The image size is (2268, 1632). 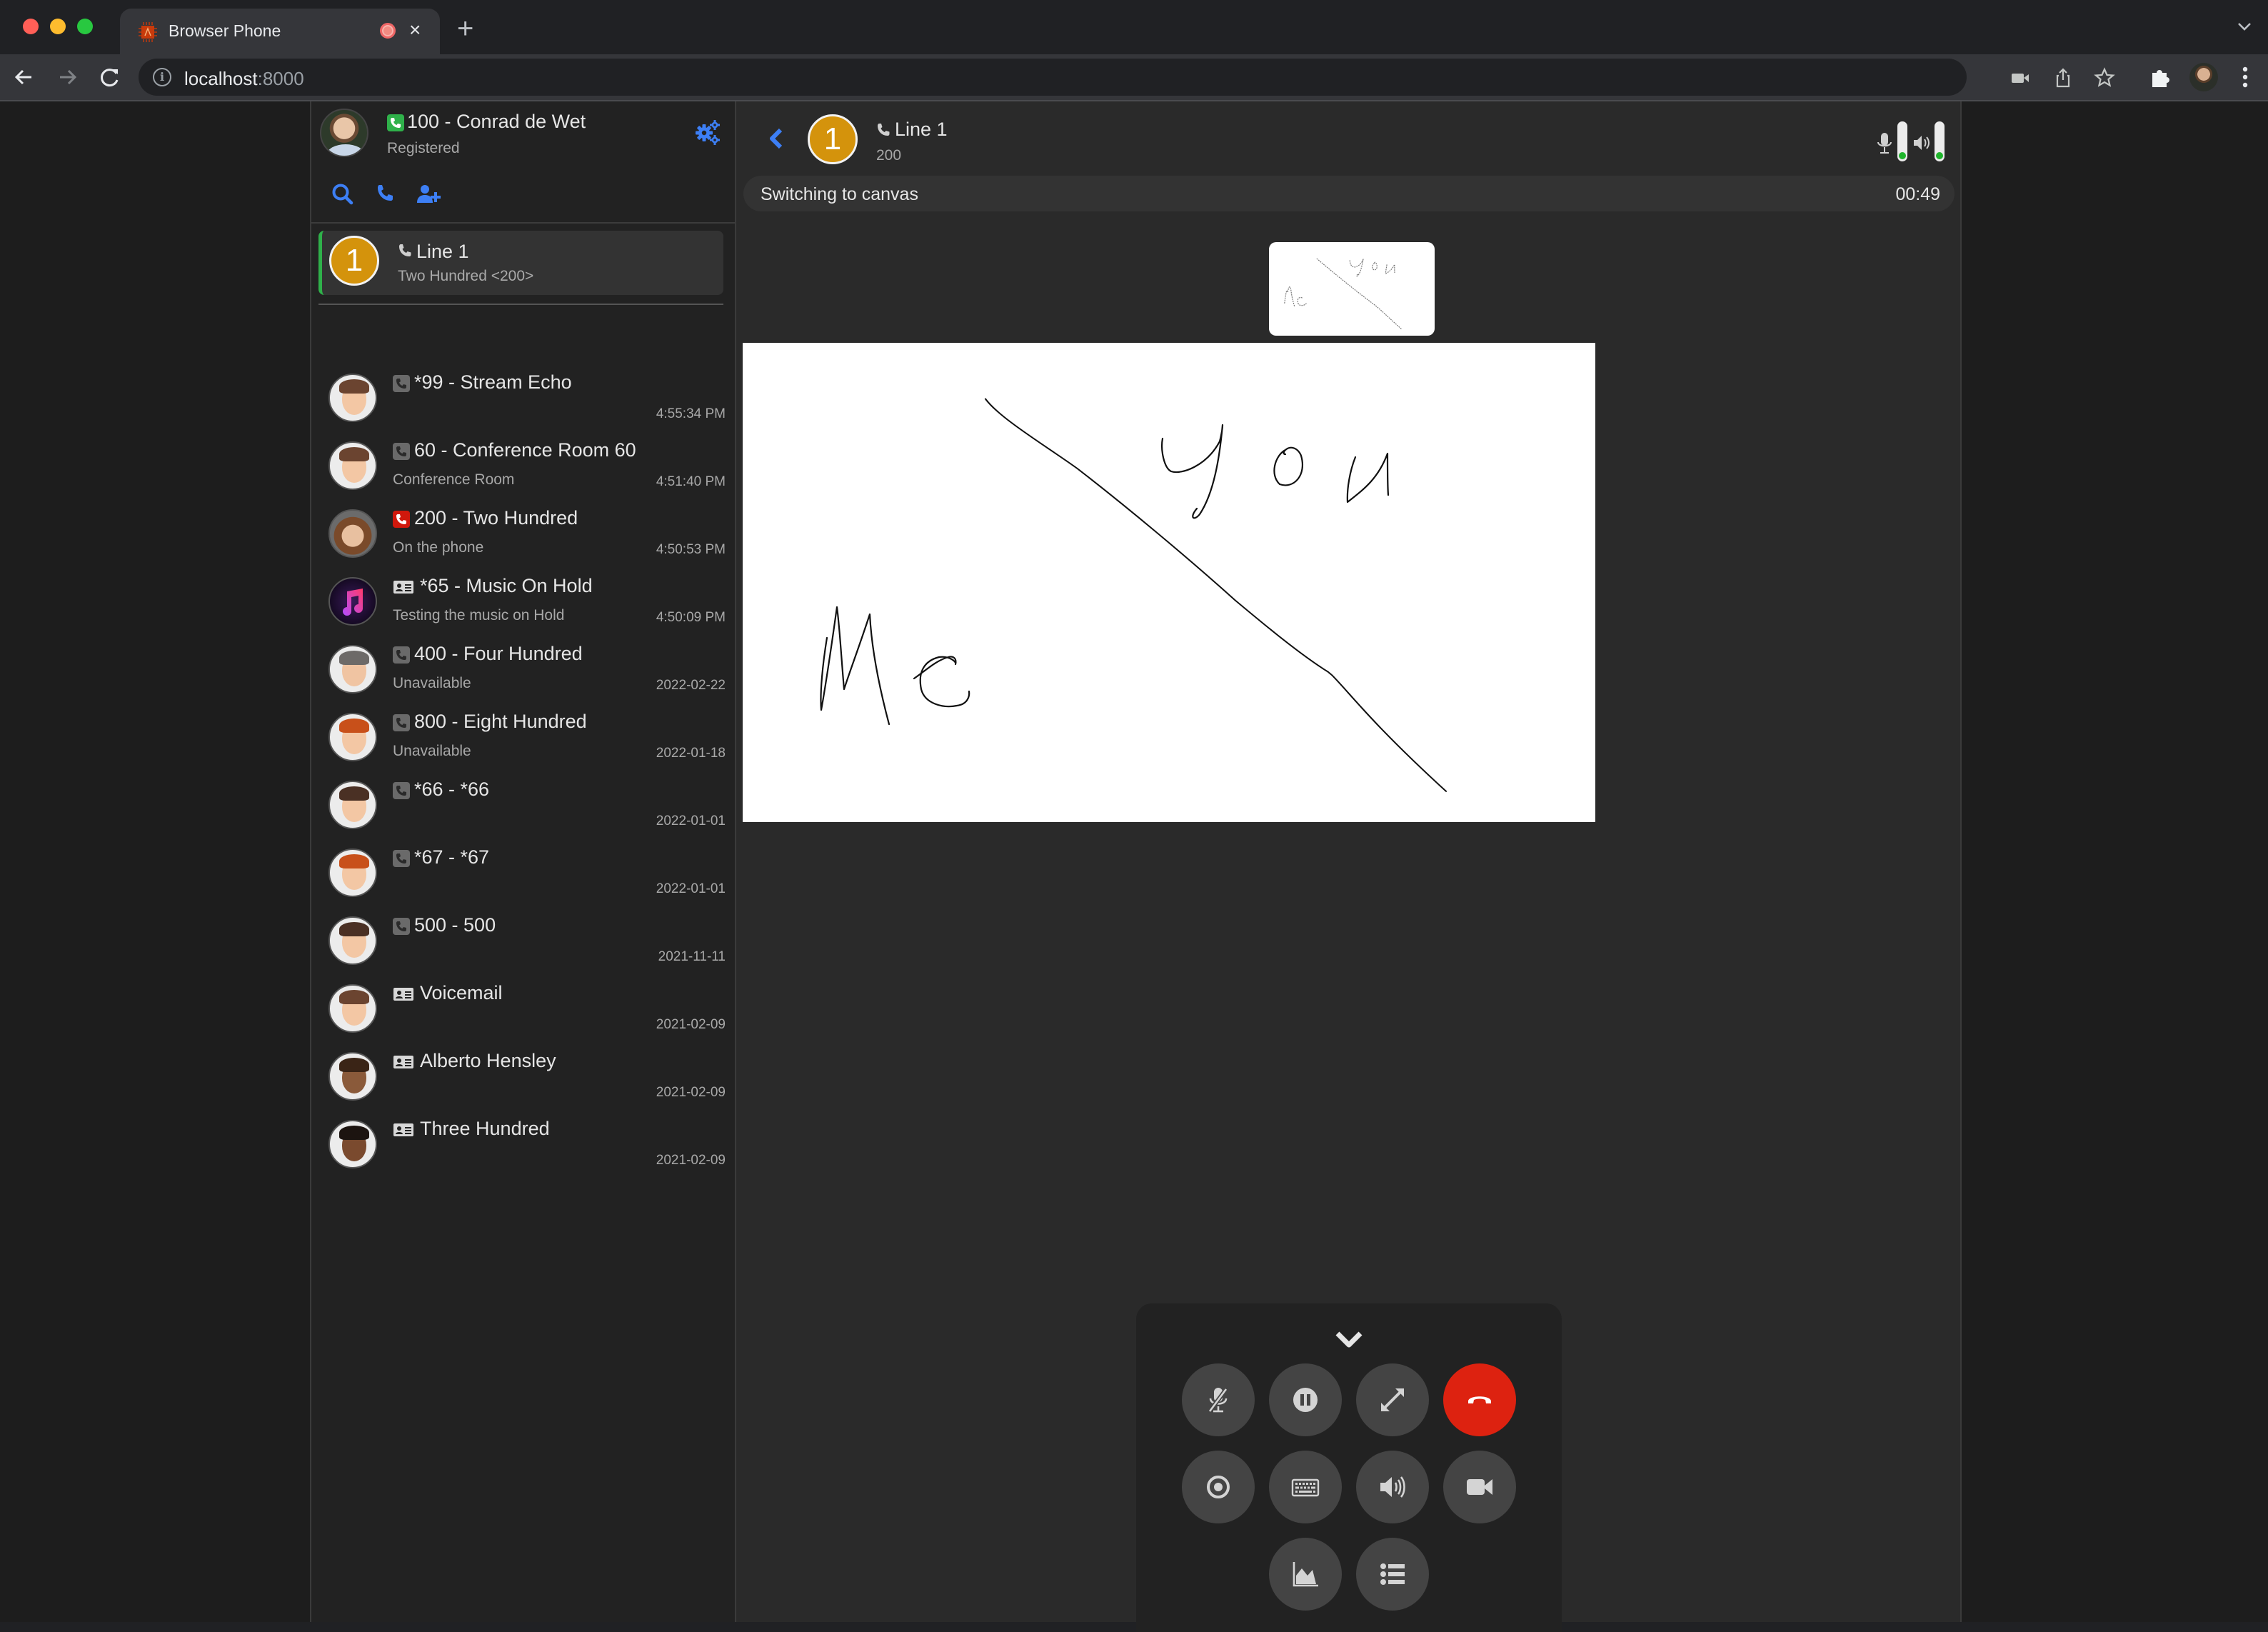 What do you see at coordinates (833, 139) in the screenshot?
I see `call-line-badge: 1` at bounding box center [833, 139].